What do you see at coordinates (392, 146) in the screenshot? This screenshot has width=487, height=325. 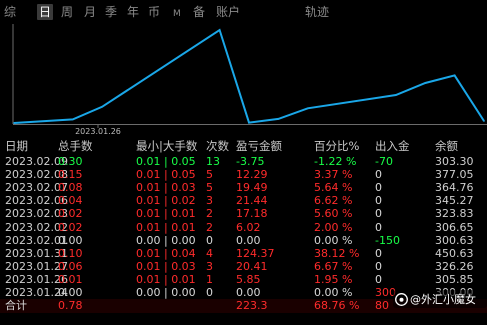 I see `header-deposit-withdraw: 出入金` at bounding box center [392, 146].